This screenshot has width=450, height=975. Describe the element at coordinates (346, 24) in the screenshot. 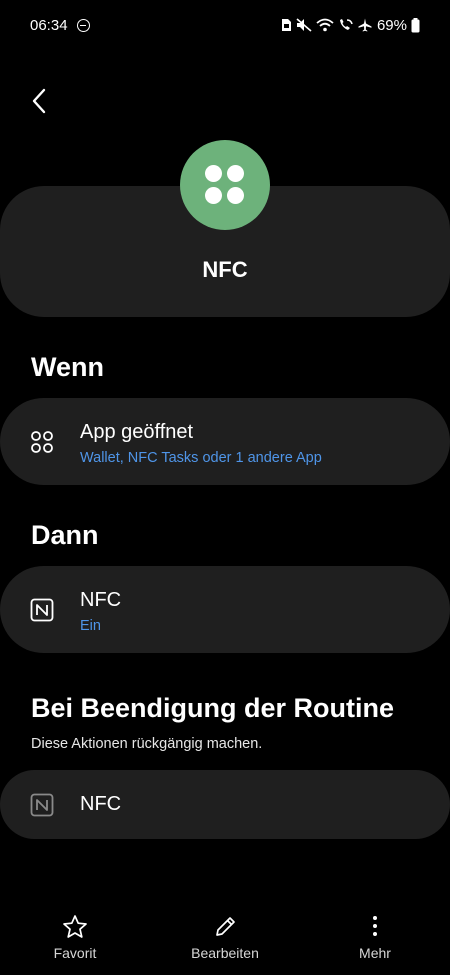

I see `wifi-calling-icon` at that location.